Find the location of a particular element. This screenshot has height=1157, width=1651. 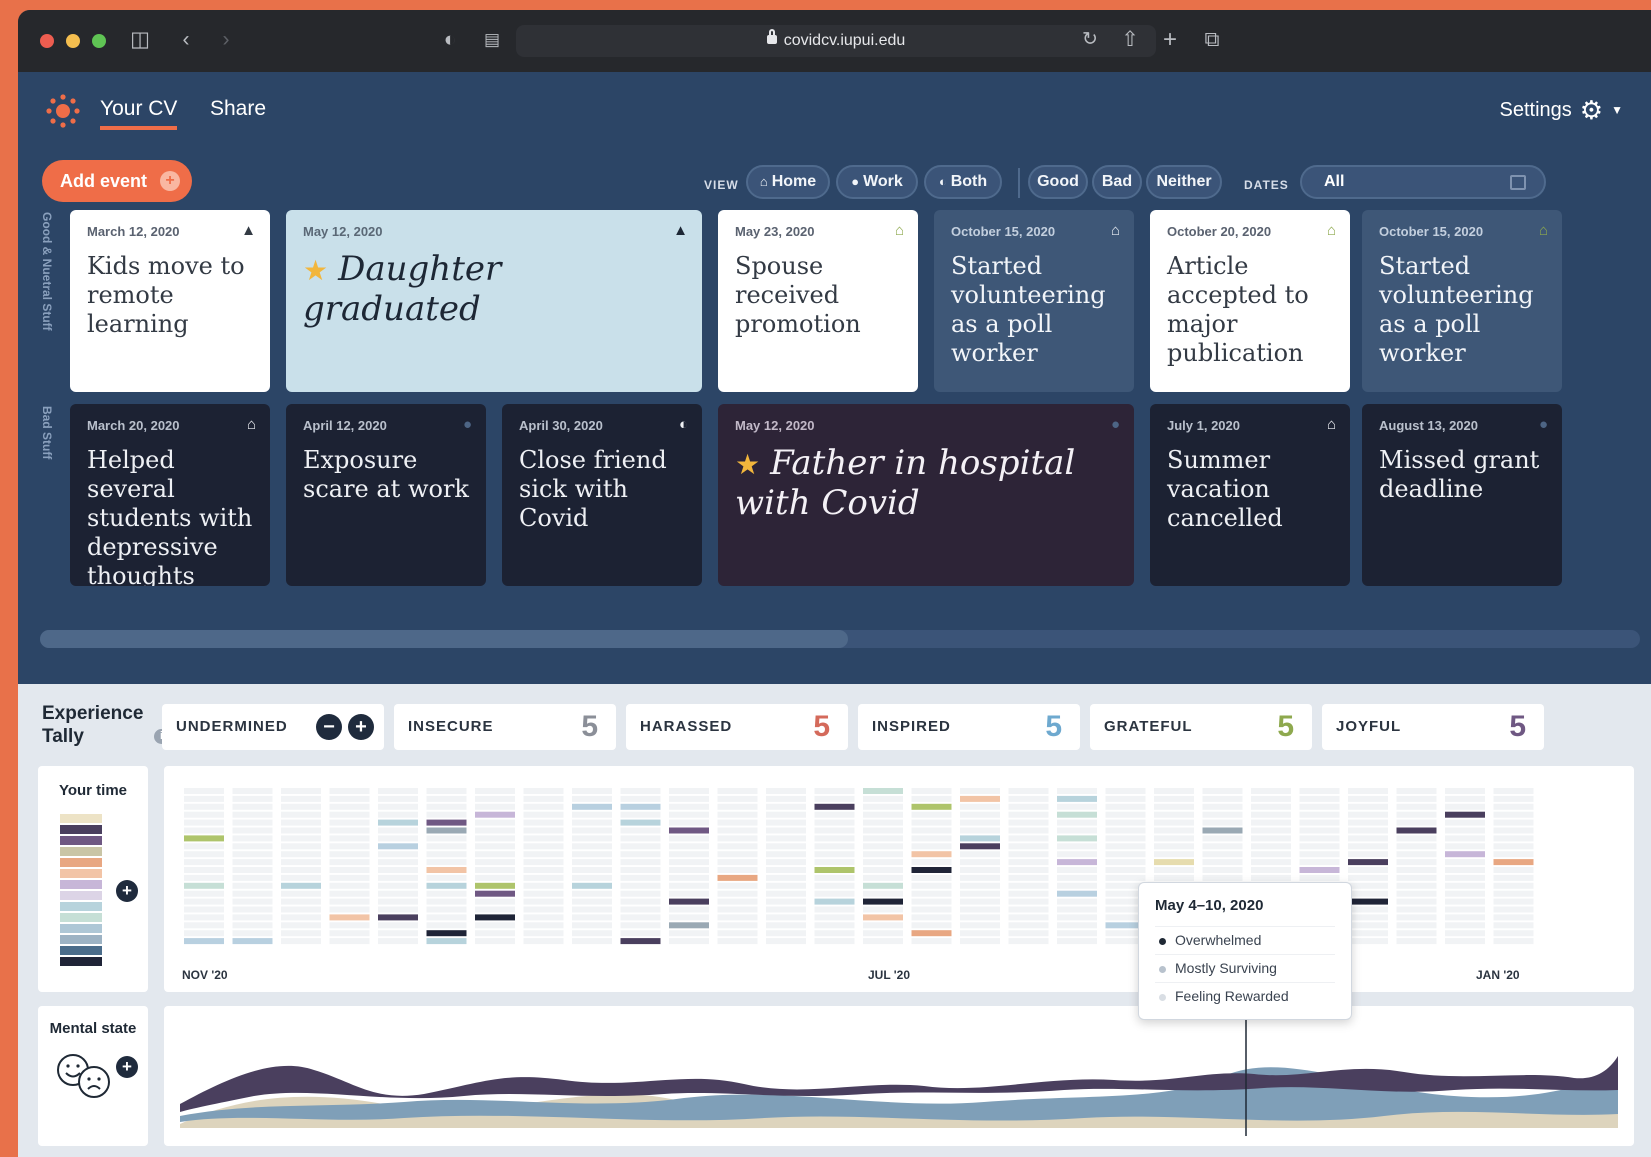

tally-joyful: JOYFUL 5 is located at coordinates (1433, 727).